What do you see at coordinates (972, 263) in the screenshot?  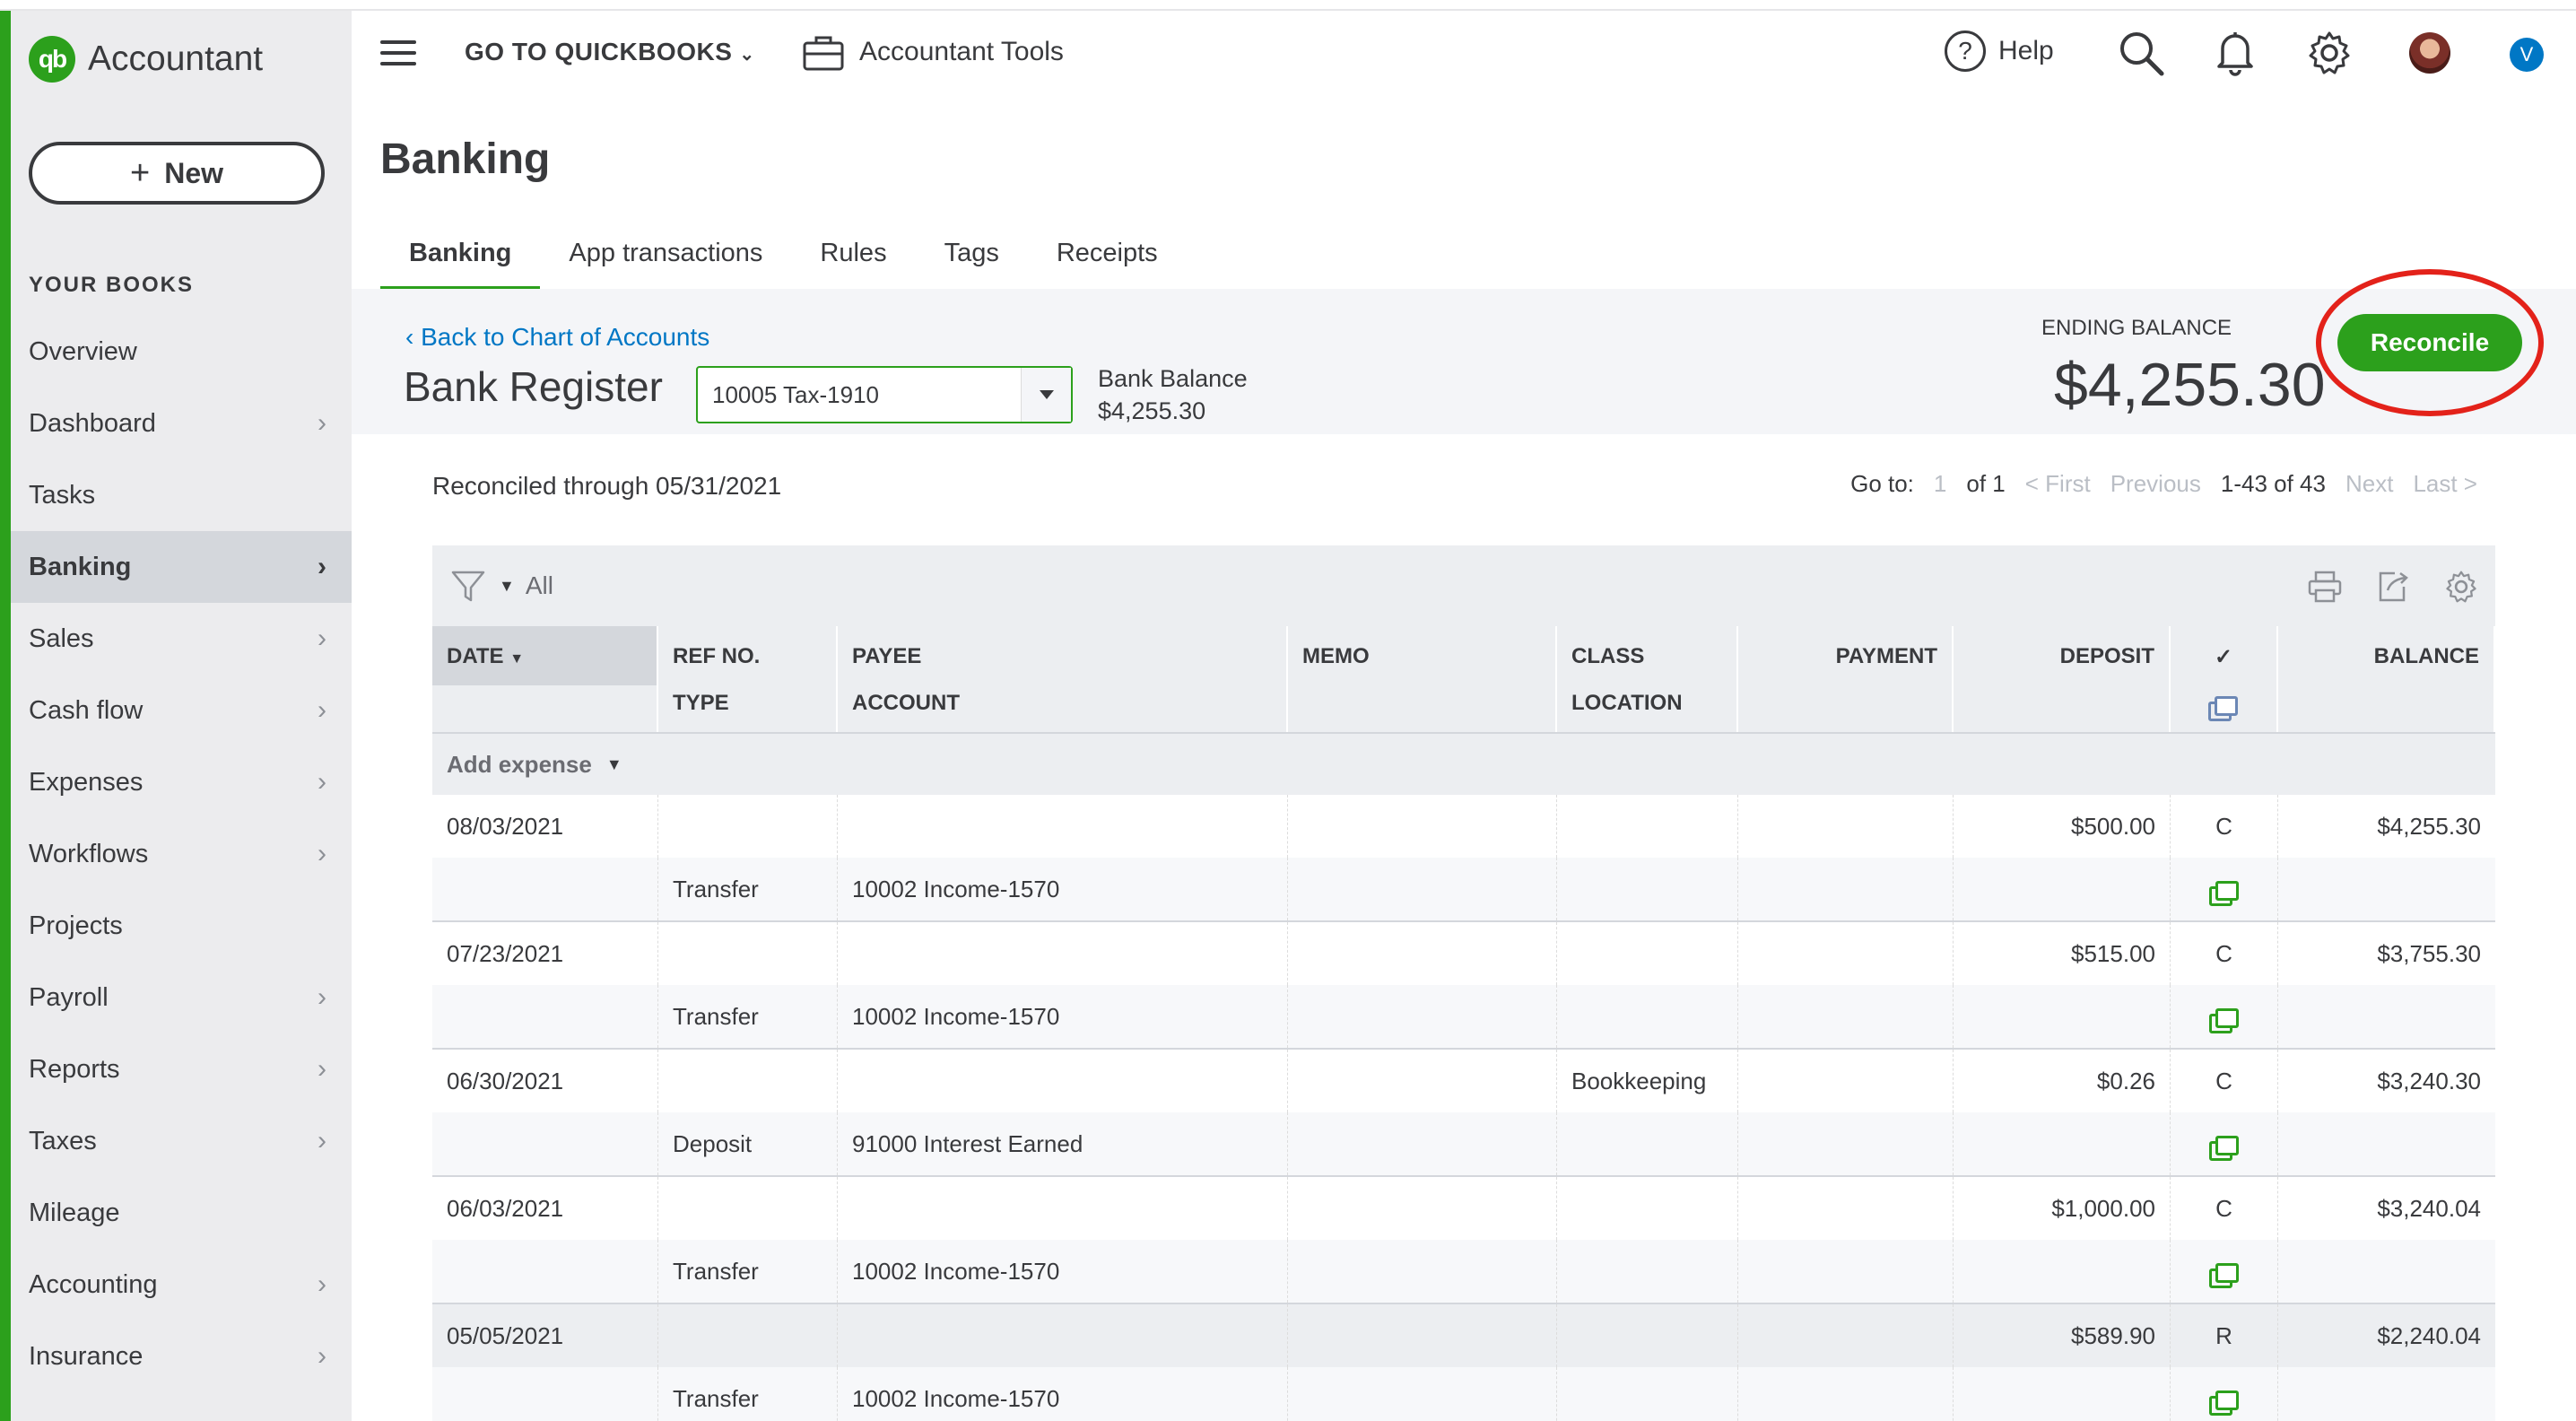 I see `tab-tags: Tags` at bounding box center [972, 263].